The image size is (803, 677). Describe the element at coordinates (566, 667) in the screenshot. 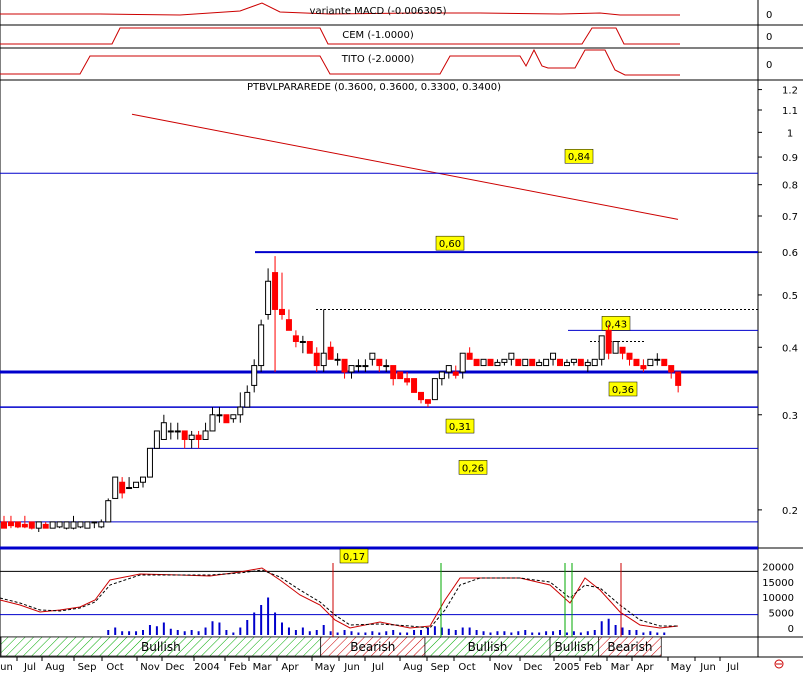

I see `x-tick-label: 2005` at that location.